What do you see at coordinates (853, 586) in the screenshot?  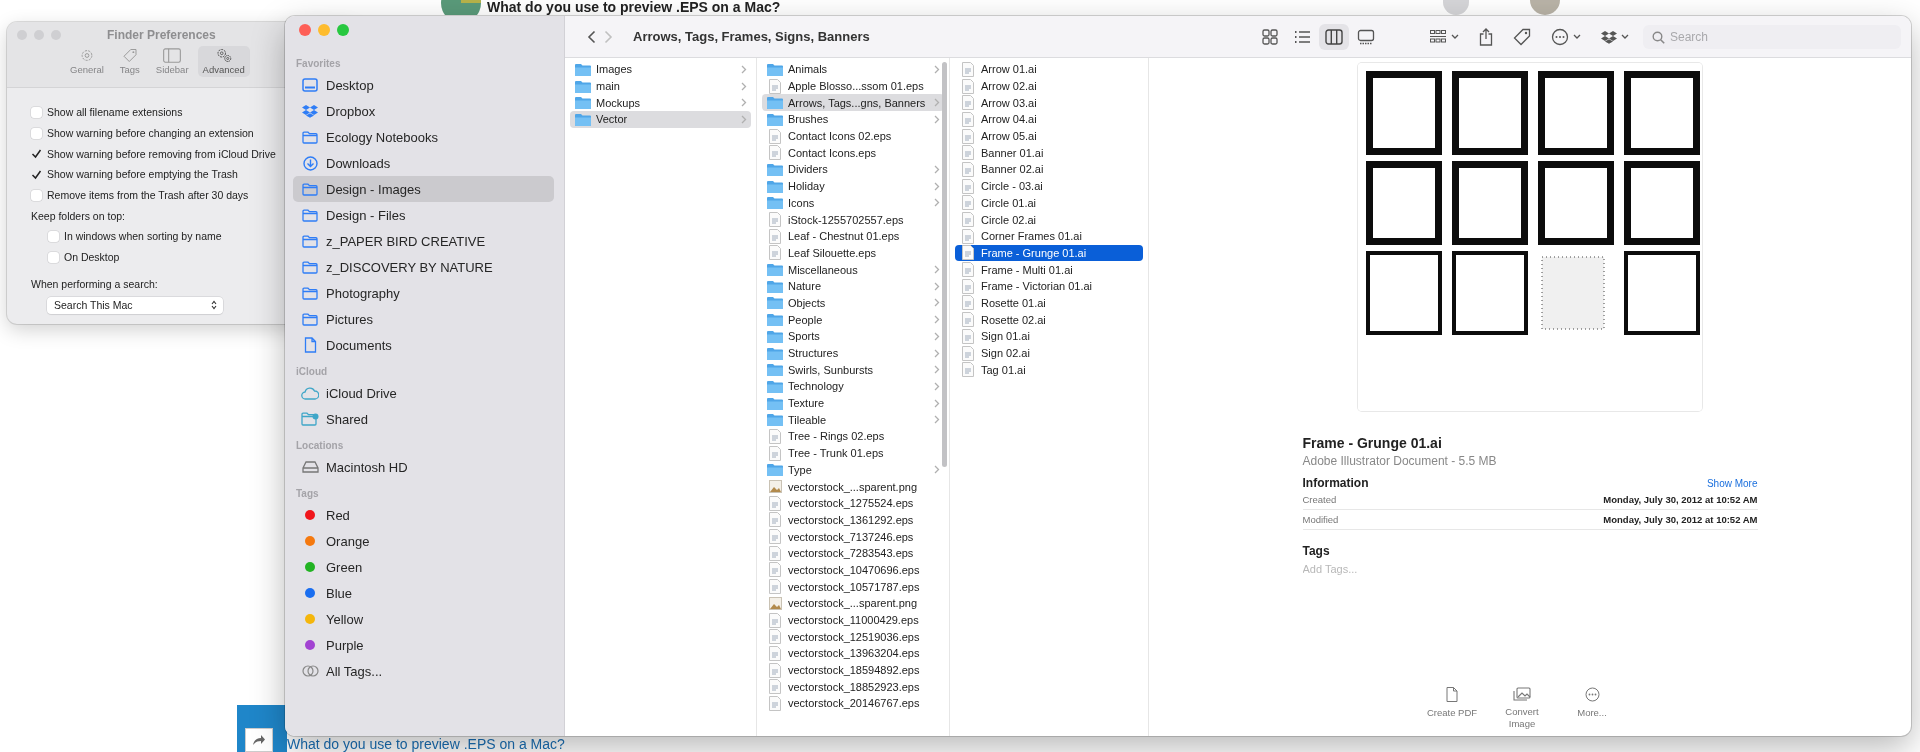 I see `file-item: vectorstock_10571787.eps` at bounding box center [853, 586].